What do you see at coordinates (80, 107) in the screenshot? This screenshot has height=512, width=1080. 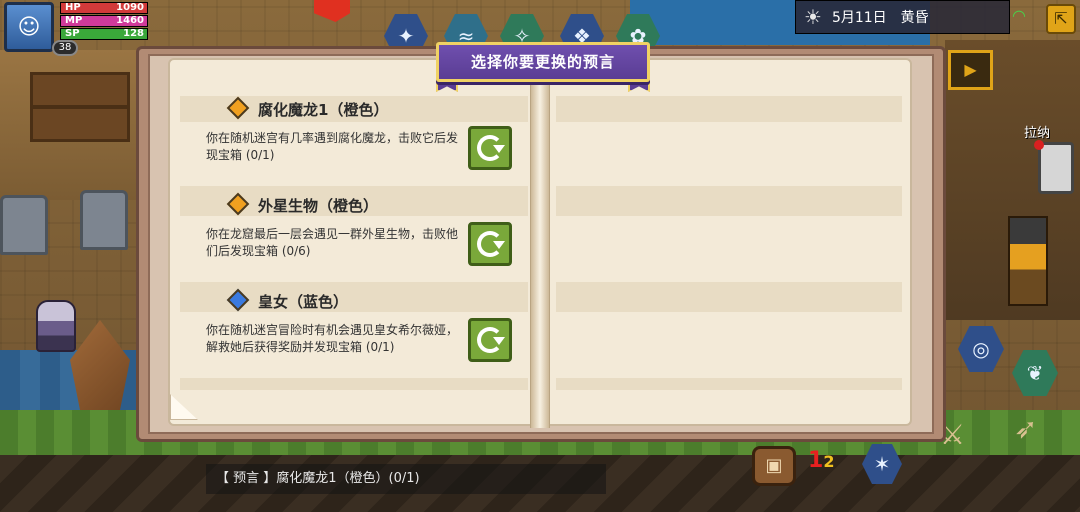 I see `shop-shelf` at bounding box center [80, 107].